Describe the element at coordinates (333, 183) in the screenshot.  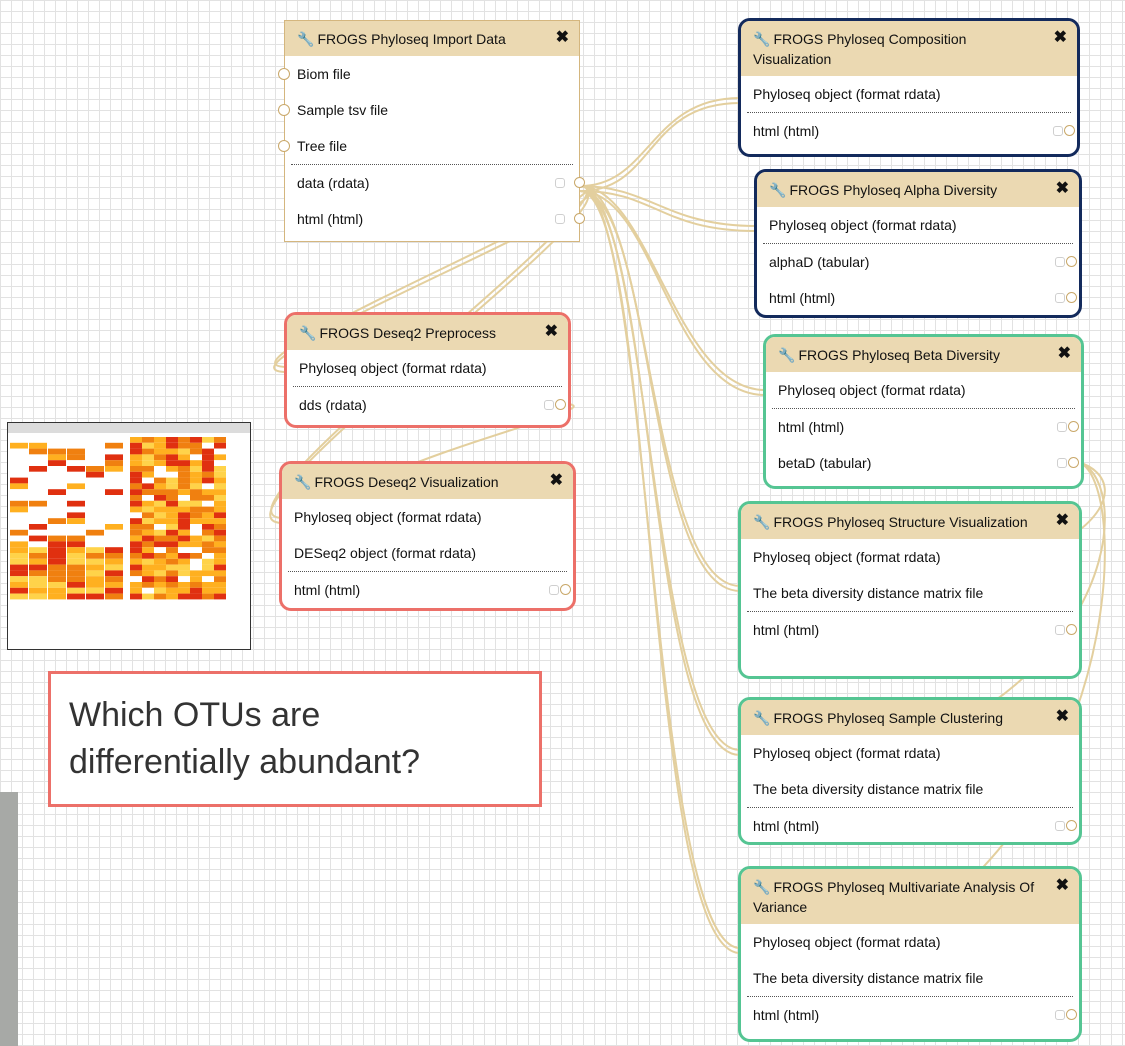
I see `output-label: data (rdata)` at that location.